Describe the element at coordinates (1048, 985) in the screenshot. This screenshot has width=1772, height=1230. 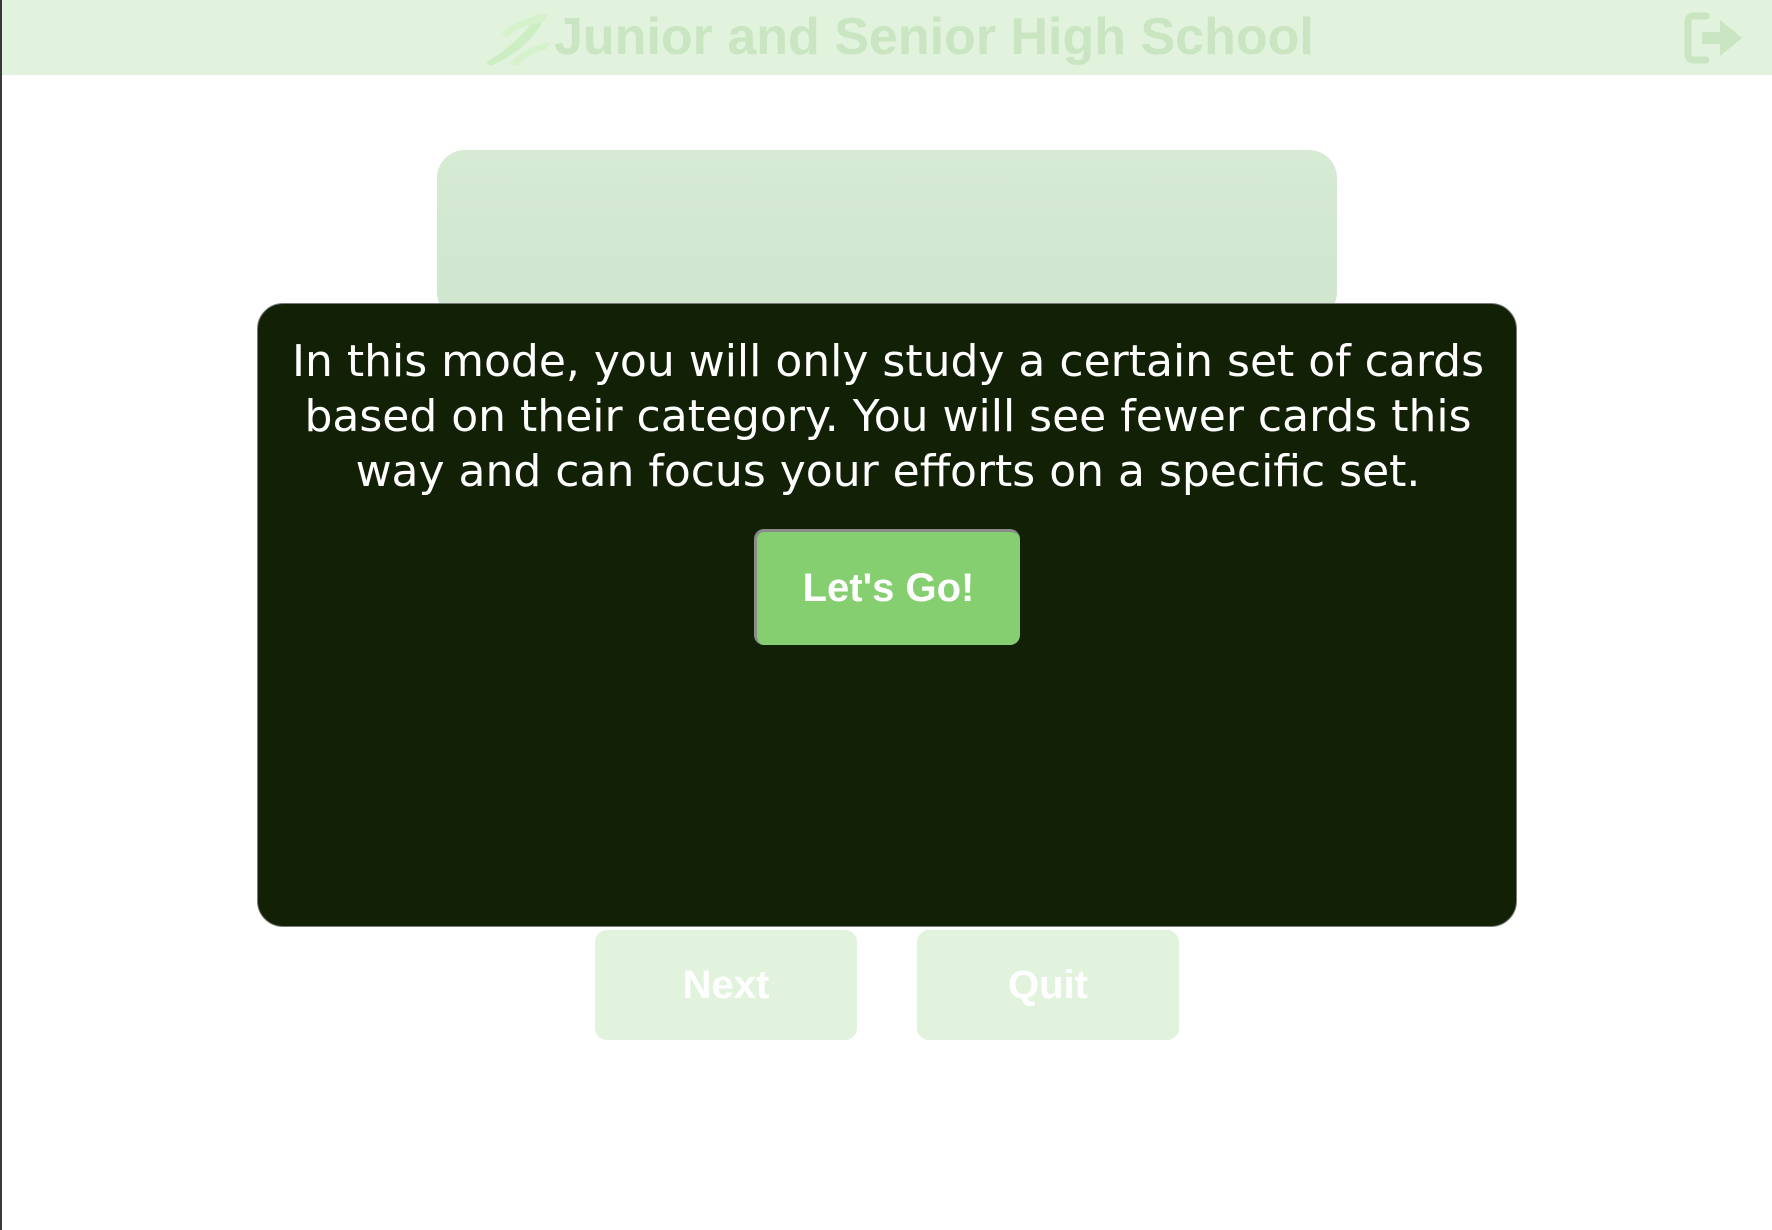
I see `quit-button: Quit` at that location.